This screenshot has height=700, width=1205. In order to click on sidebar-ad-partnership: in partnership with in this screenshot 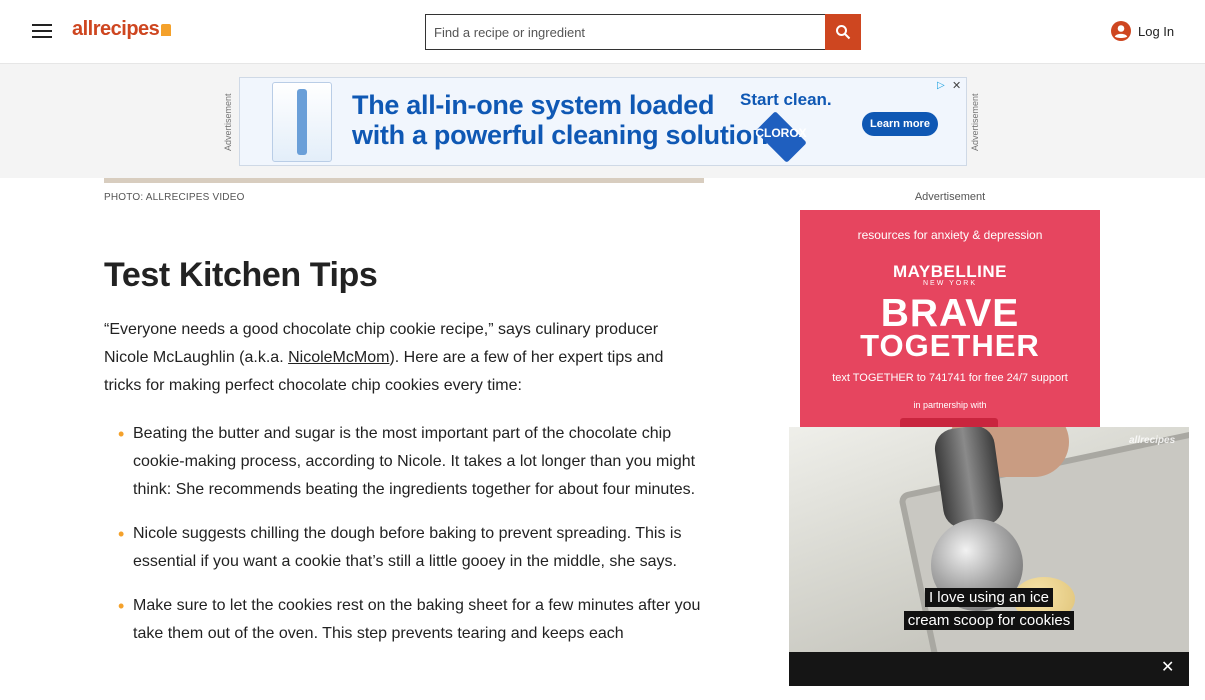, I will do `click(950, 405)`.